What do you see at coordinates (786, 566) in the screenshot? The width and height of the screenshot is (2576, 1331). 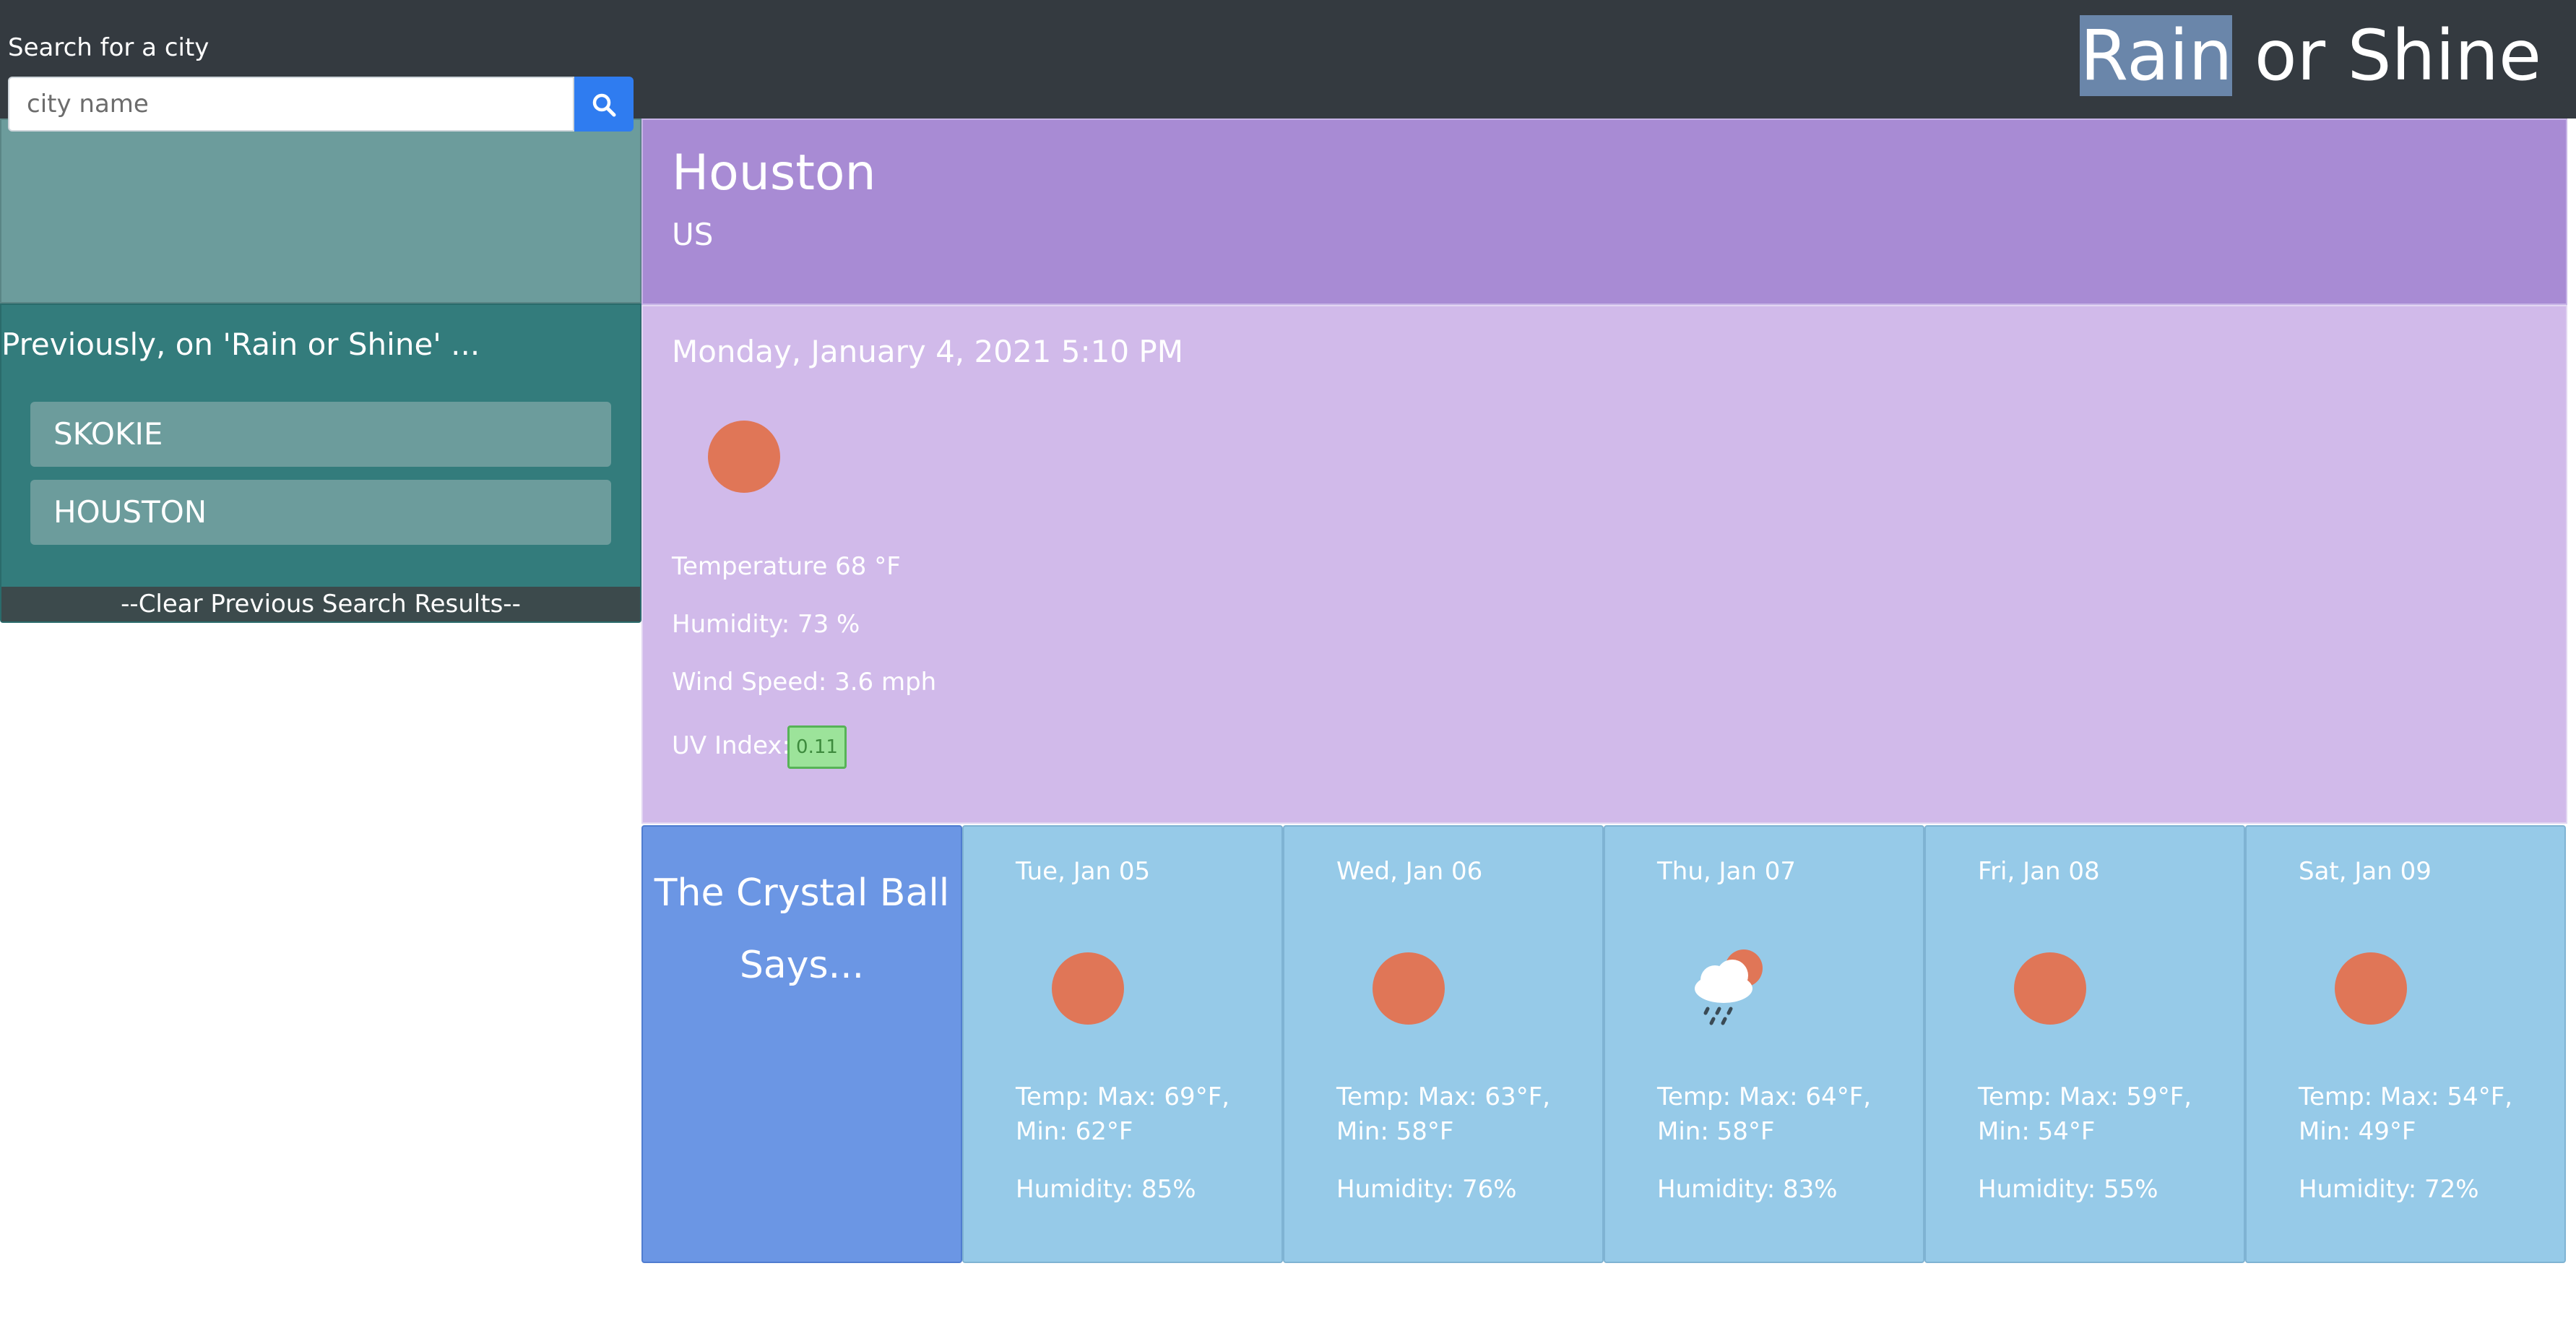 I see `current-temperature: Temperature 68 °F` at bounding box center [786, 566].